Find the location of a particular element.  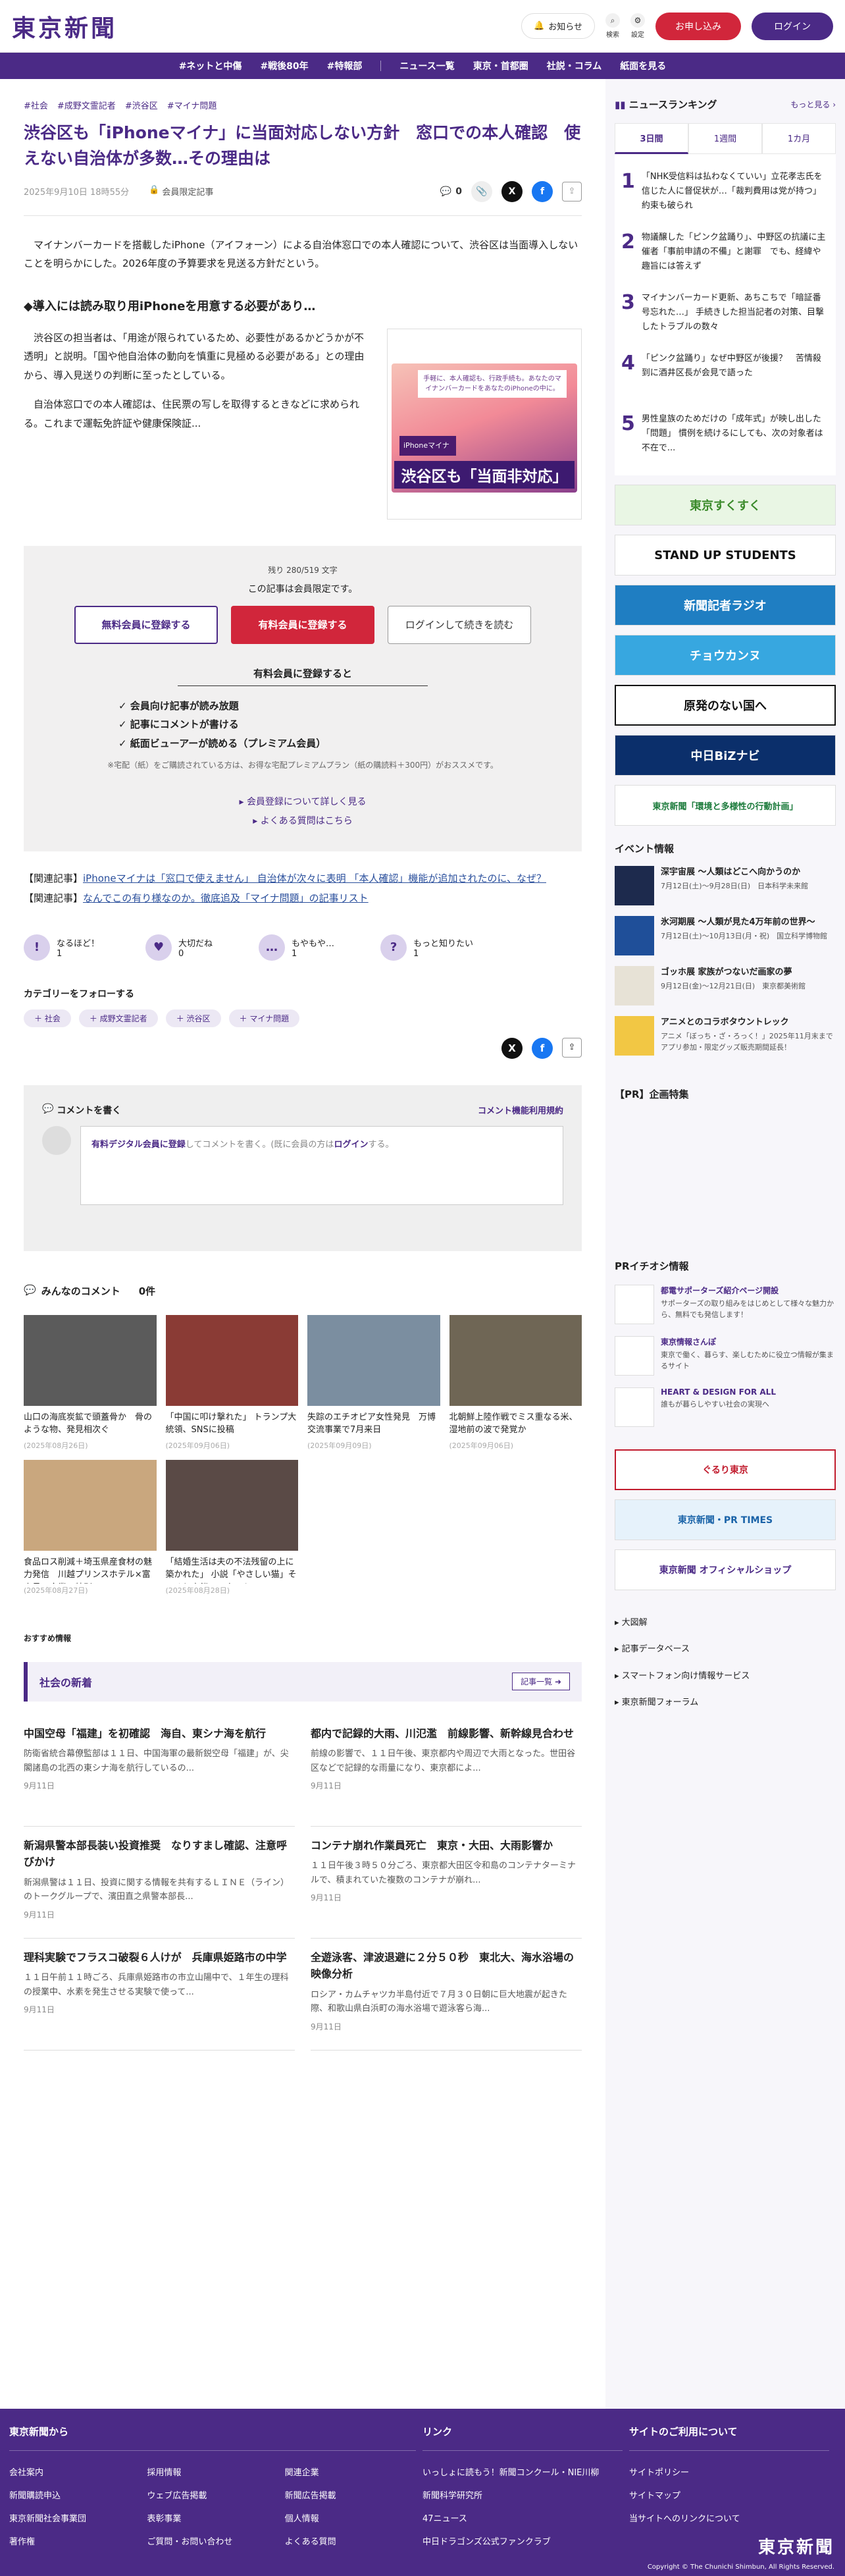

side-banner: 東京新聞・PR TIMES is located at coordinates (725, 1519).